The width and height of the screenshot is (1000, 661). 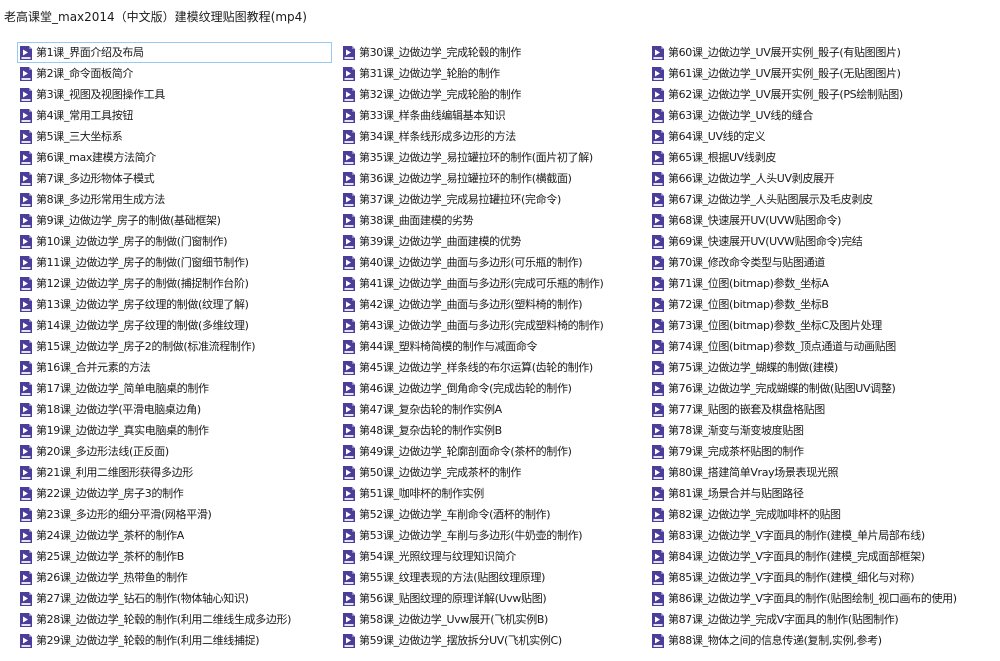 I want to click on file-item: 第68课_快速展开UV(UVW贴图命令), so click(x=823, y=220).